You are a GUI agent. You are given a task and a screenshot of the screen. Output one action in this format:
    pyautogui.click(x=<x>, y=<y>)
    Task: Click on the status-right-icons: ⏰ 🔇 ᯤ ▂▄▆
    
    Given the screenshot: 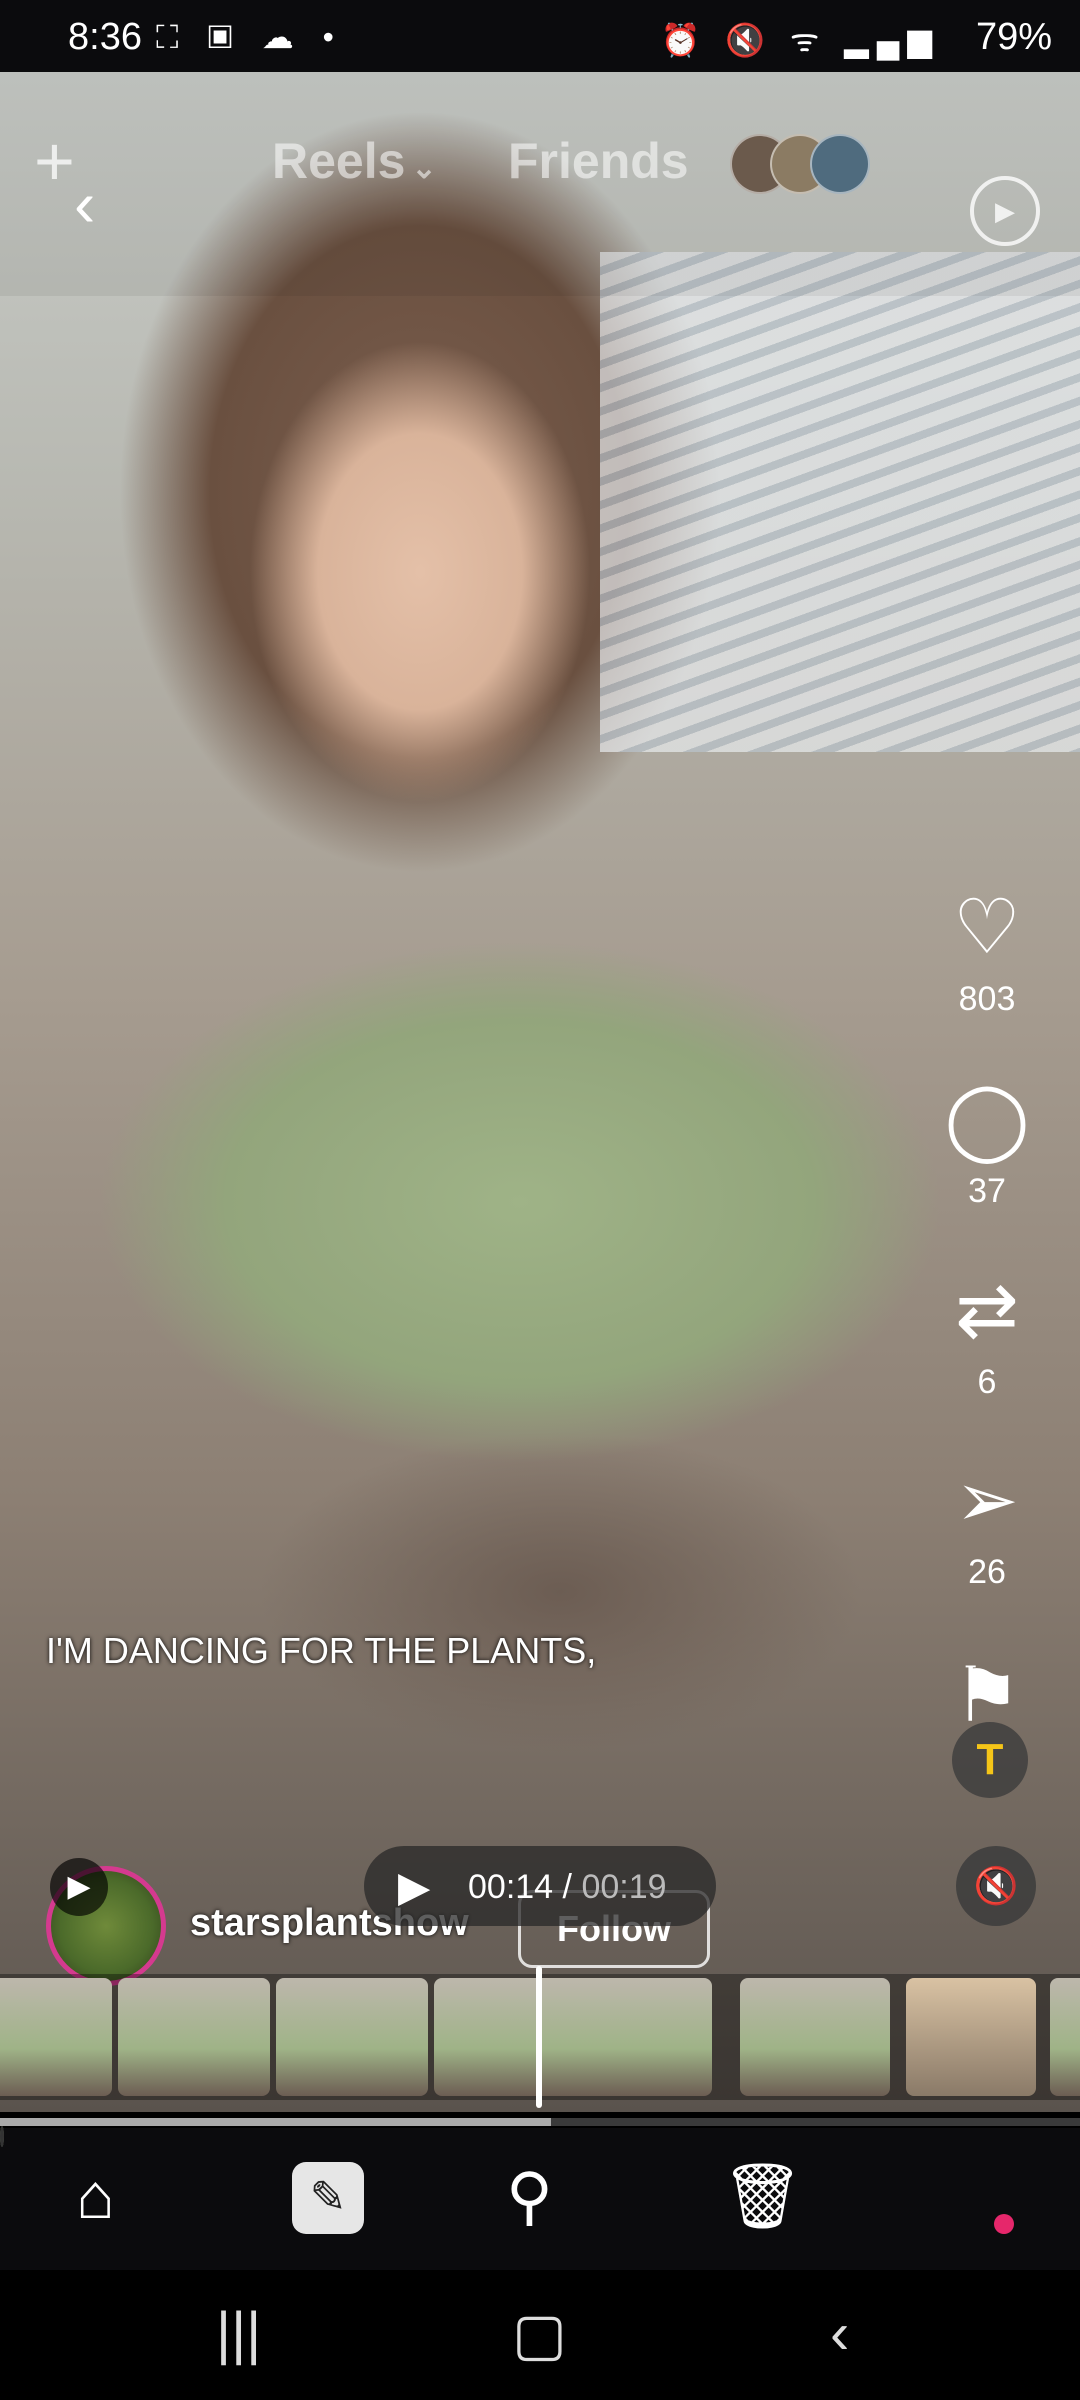 What is the action you would take?
    pyautogui.click(x=800, y=40)
    